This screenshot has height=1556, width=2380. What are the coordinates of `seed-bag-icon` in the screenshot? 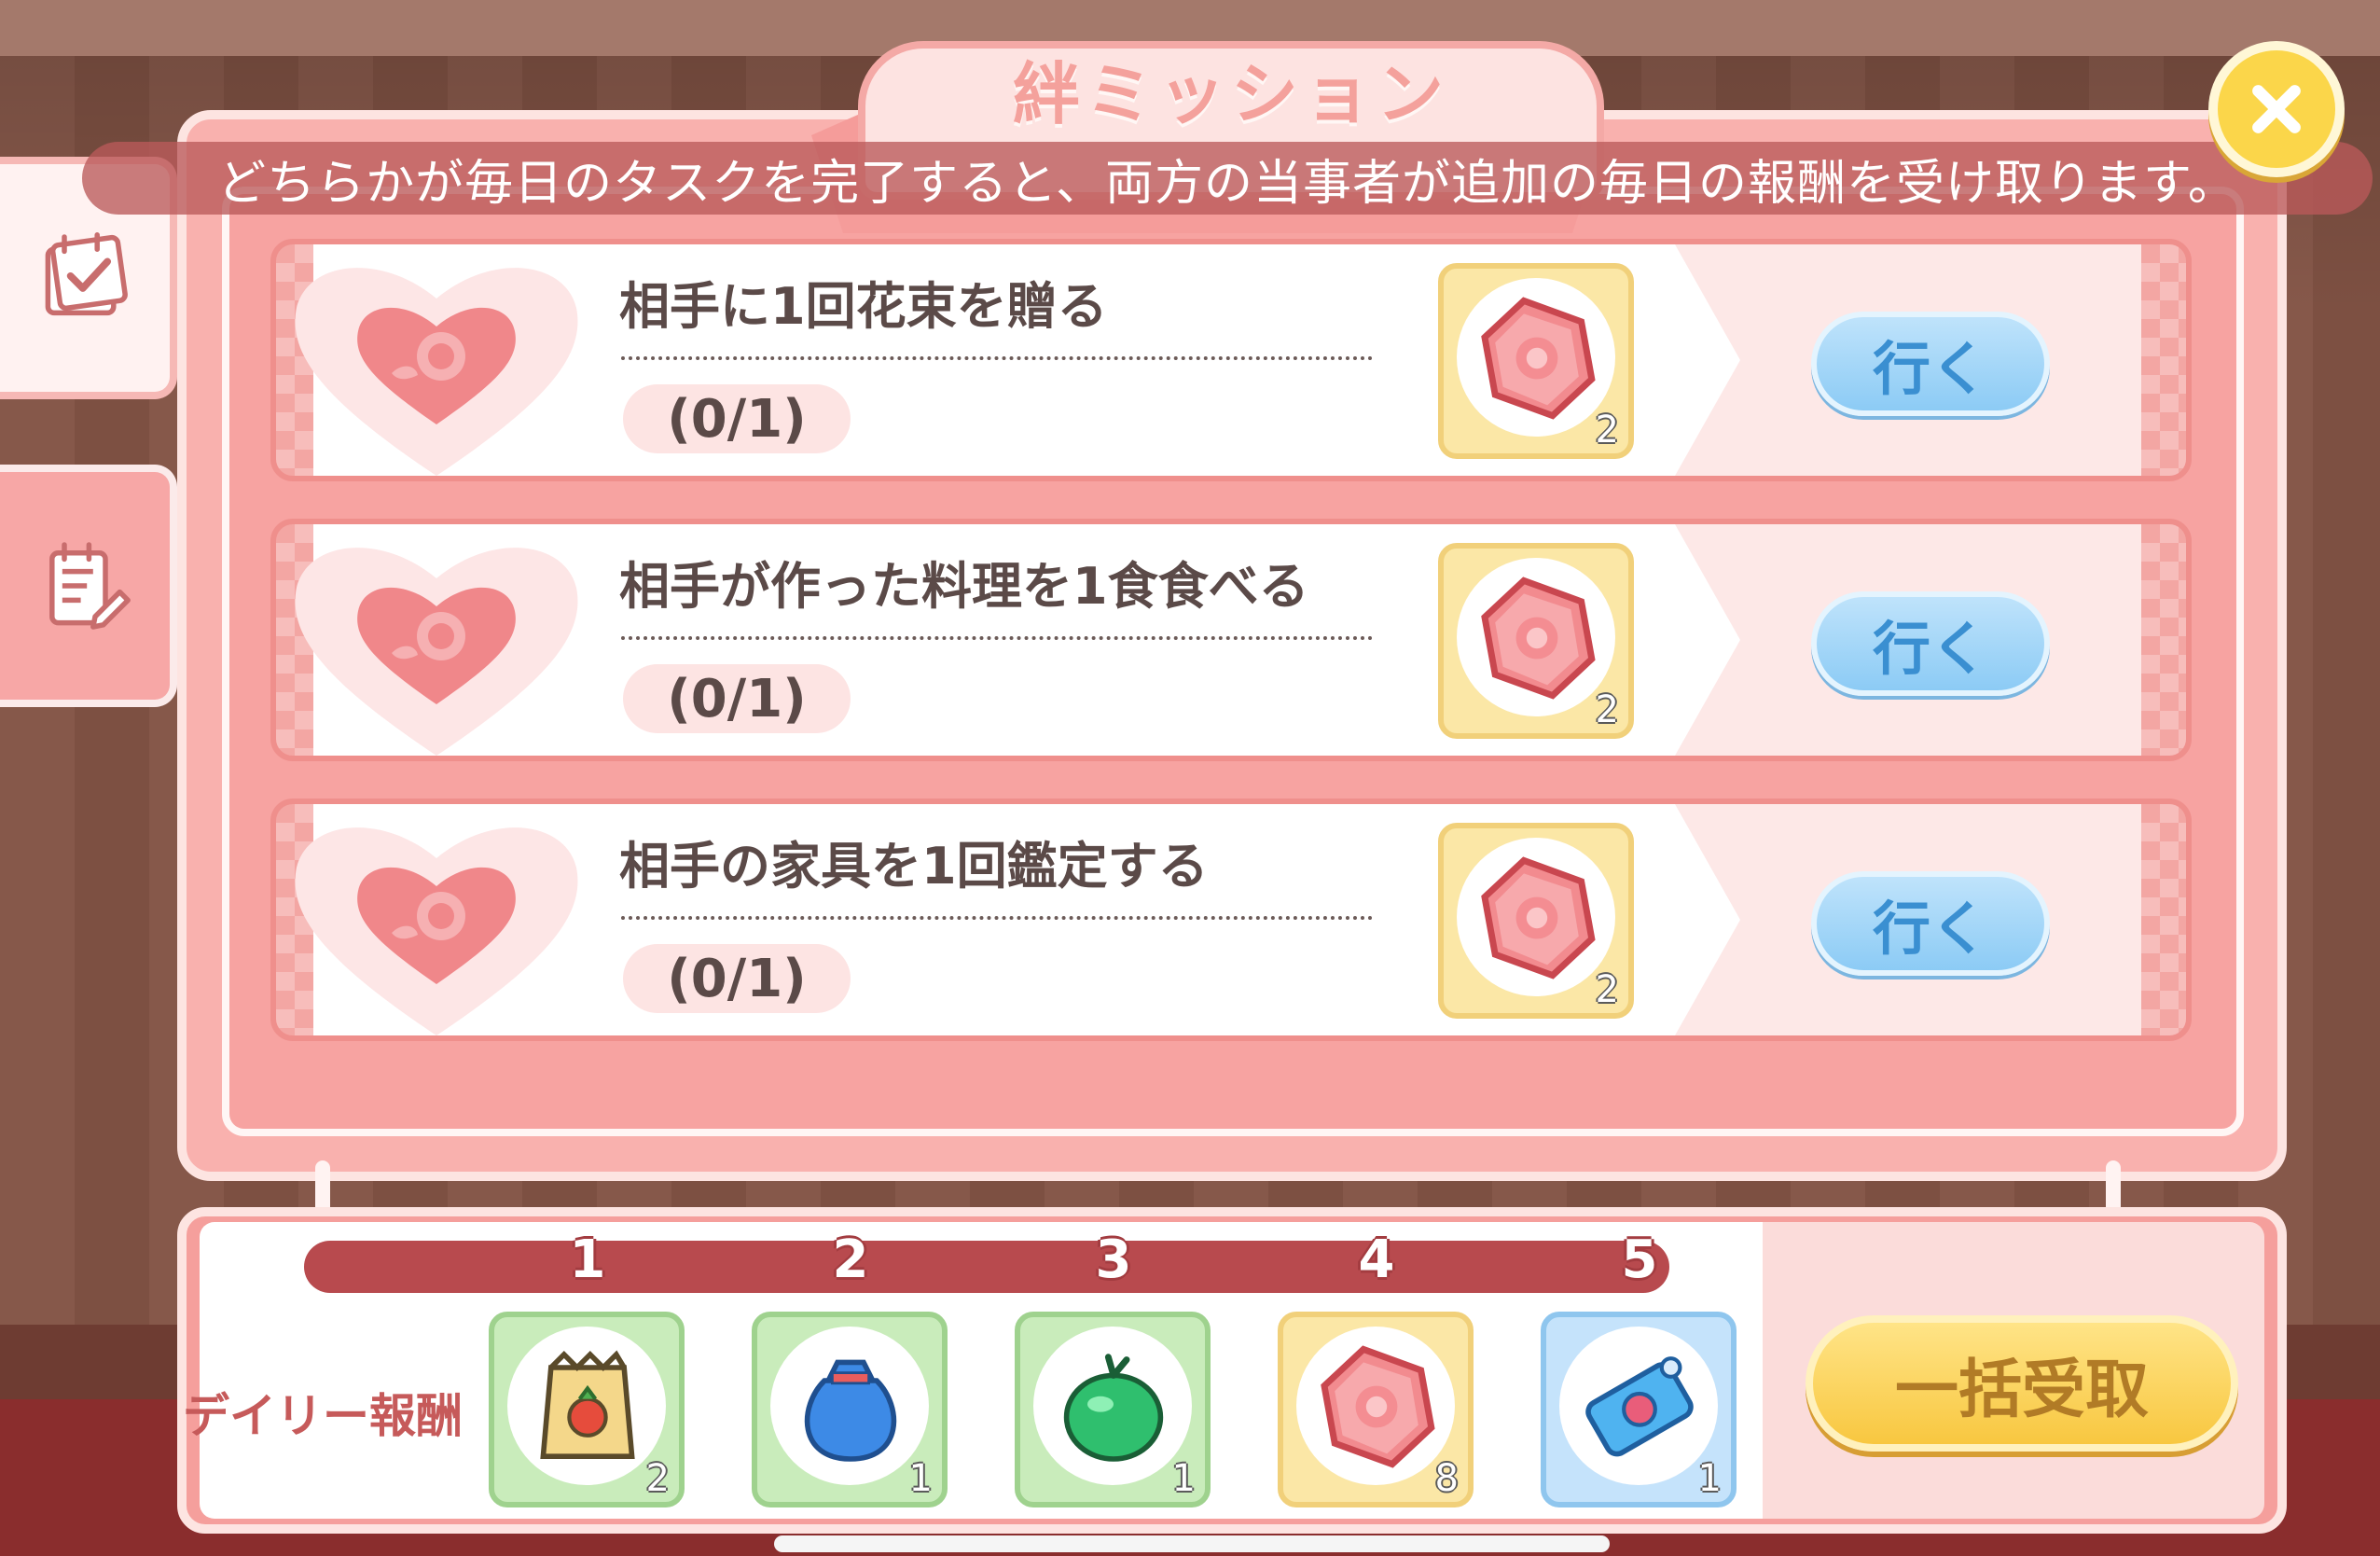 It's located at (587, 1404).